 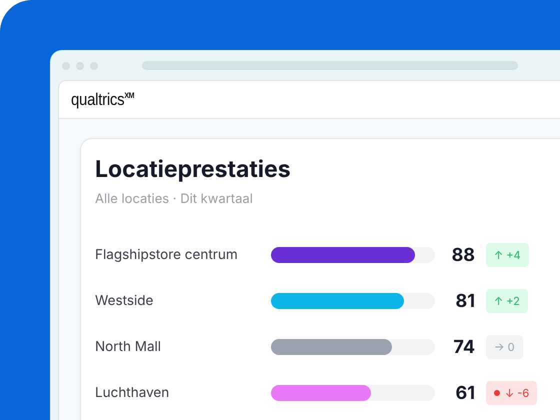 I want to click on score-value: 81, so click(x=464, y=301).